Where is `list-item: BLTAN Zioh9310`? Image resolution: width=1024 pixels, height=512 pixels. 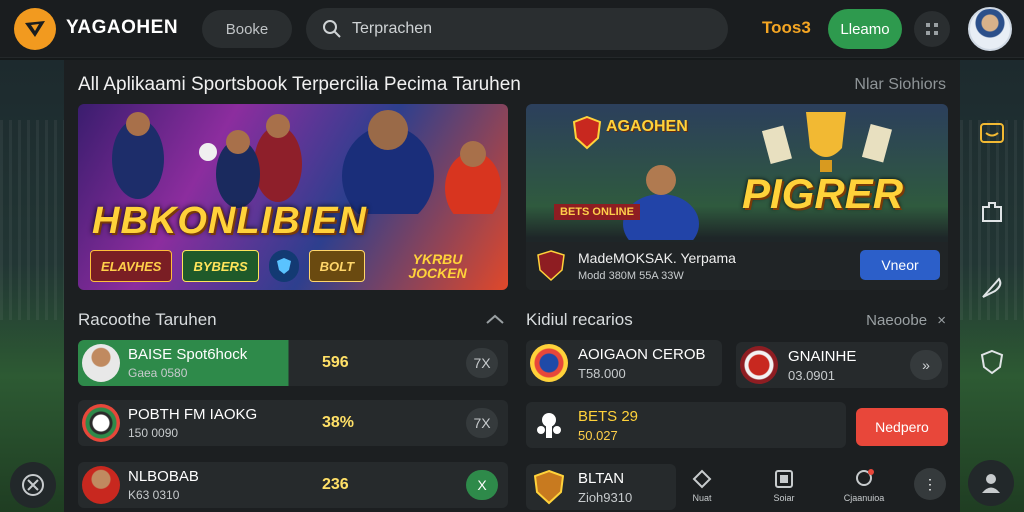
list-item: BLTAN Zioh9310 is located at coordinates (601, 487).